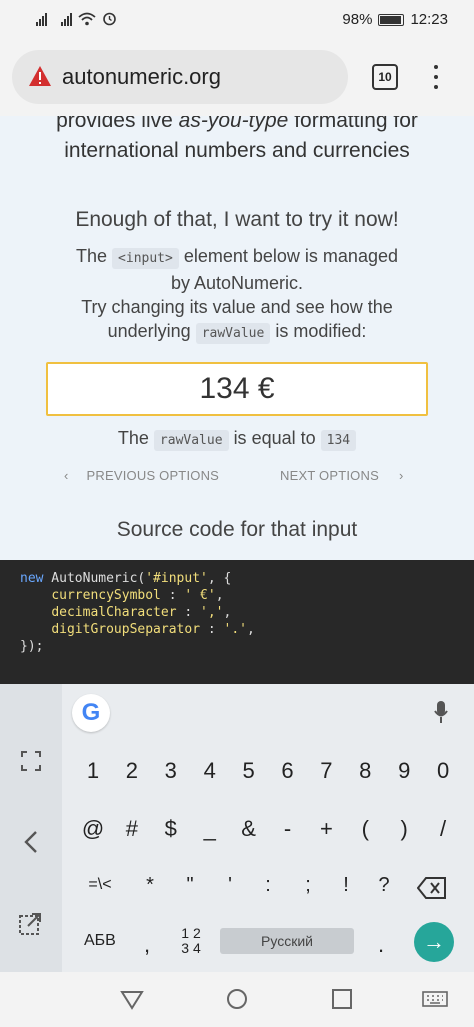 The height and width of the screenshot is (1027, 474). I want to click on code-line2-sep: :, so click(172, 595).